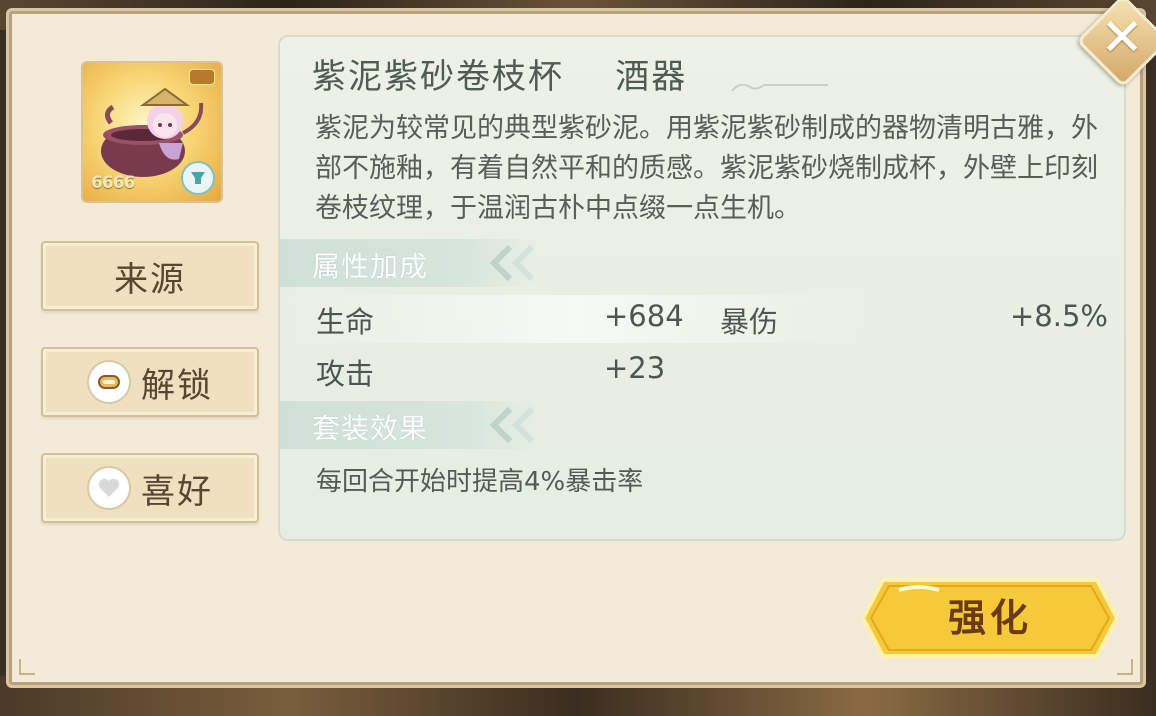 The image size is (1156, 716). I want to click on wine-vessel-type-icon, so click(198, 178).